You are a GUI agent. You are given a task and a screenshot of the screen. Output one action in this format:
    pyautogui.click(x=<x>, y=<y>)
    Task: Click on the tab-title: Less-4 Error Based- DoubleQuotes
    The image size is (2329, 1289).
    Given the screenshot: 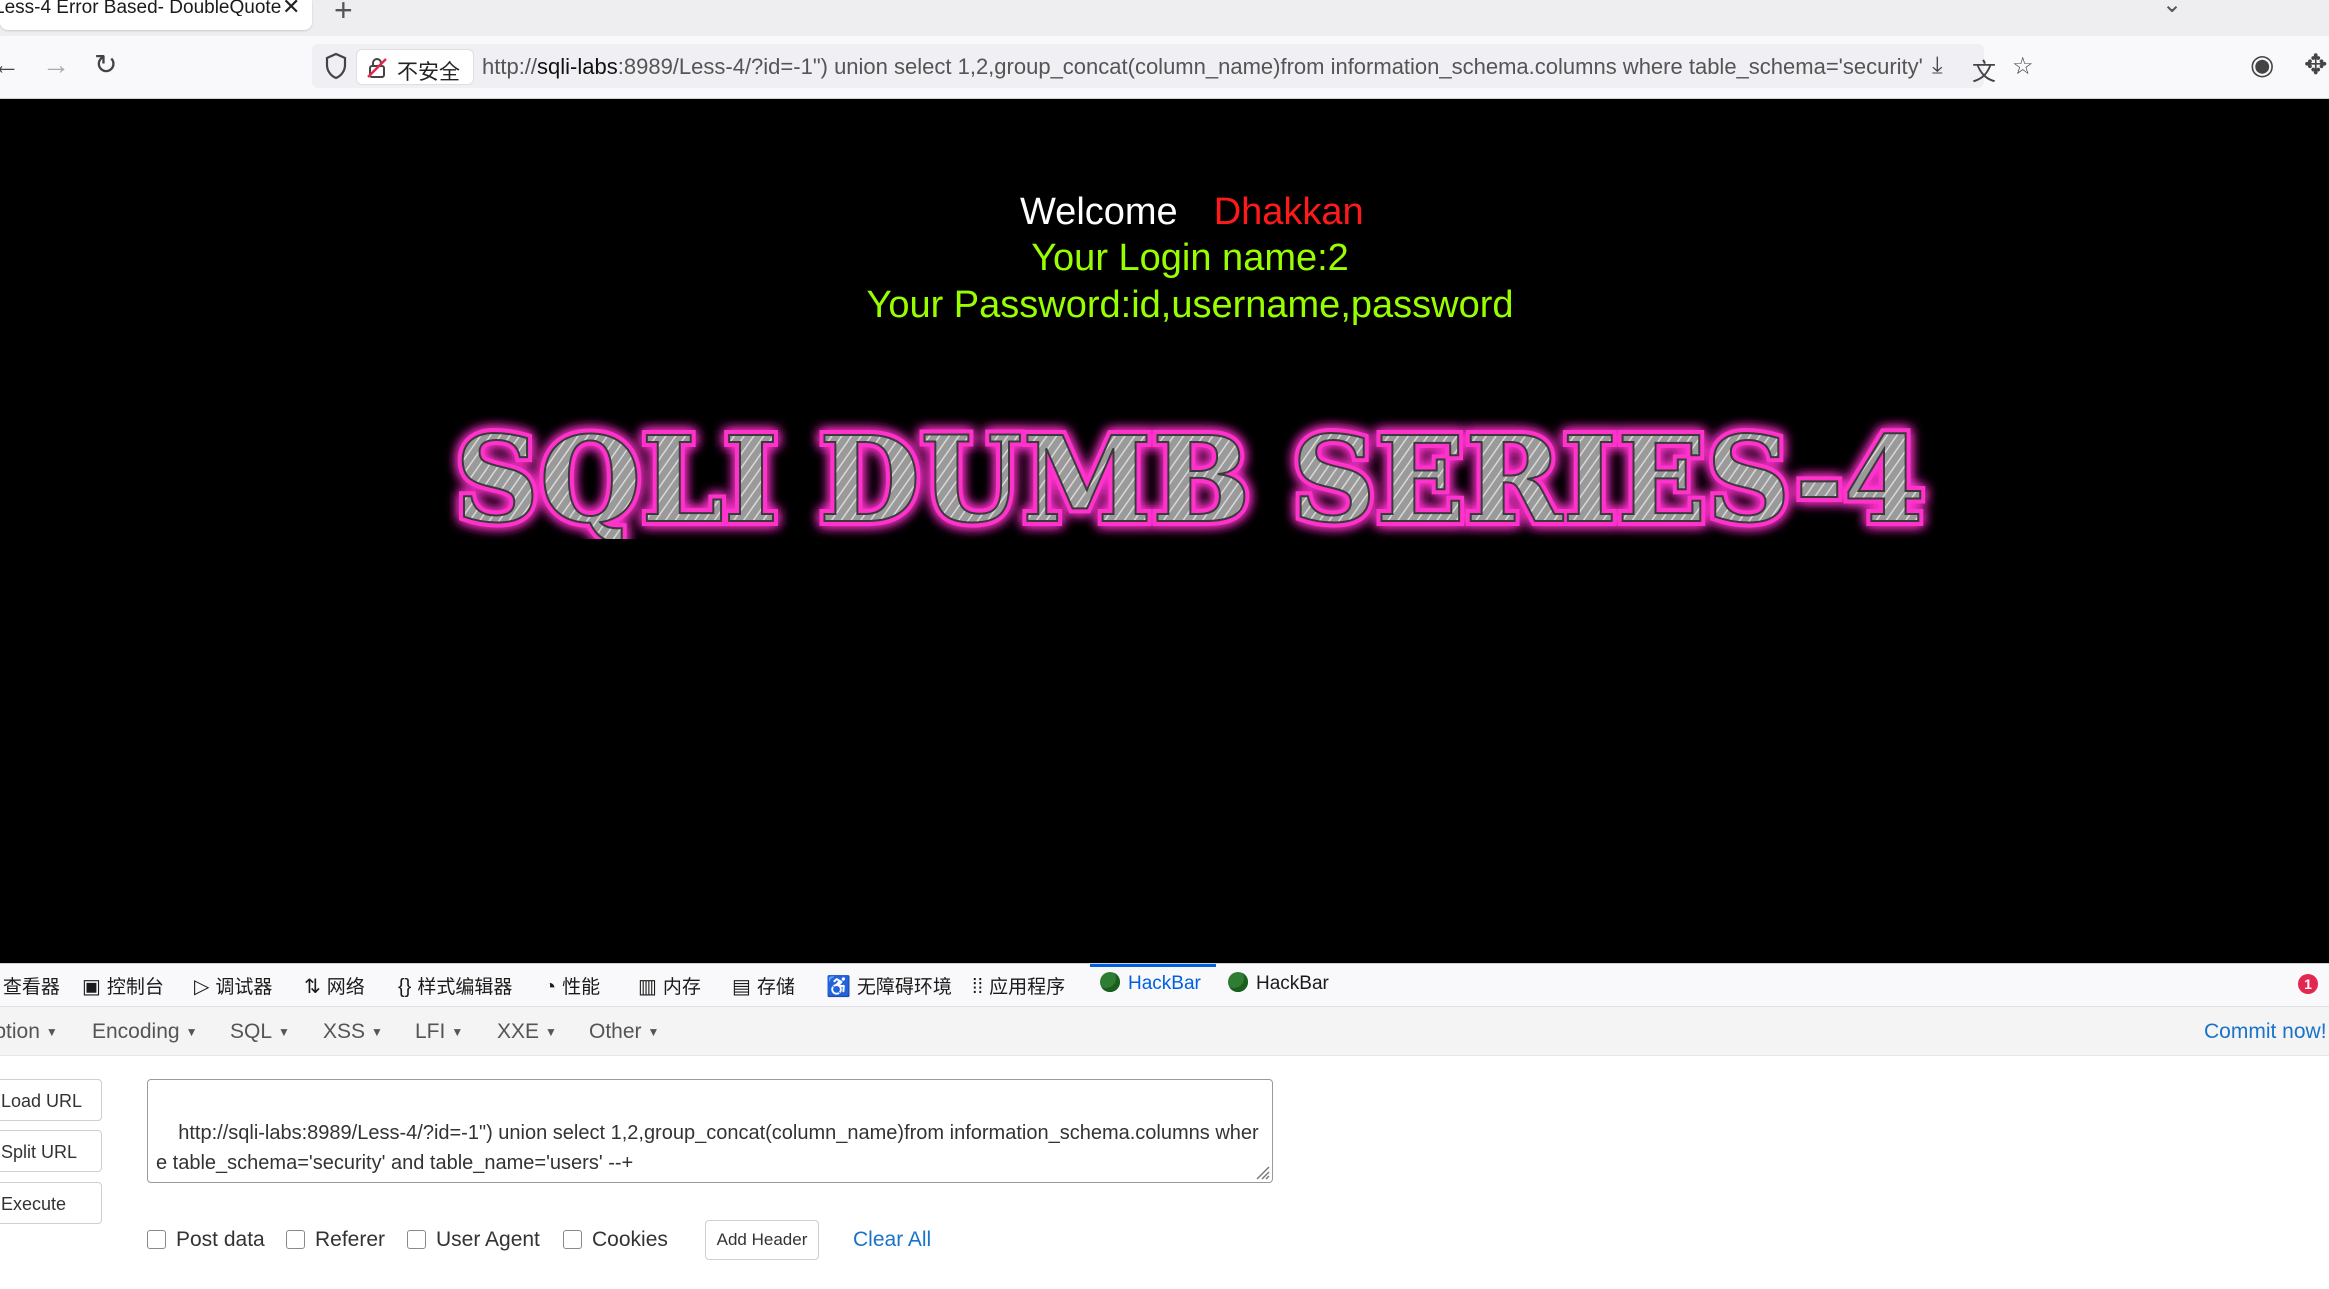 What is the action you would take?
    pyautogui.click(x=141, y=8)
    